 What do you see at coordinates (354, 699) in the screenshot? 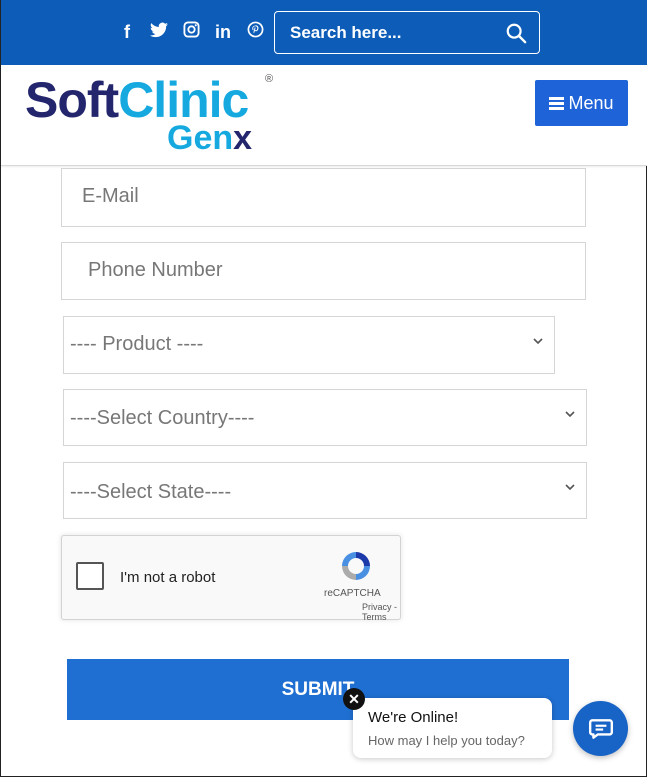
I see `close-icon: ✕` at bounding box center [354, 699].